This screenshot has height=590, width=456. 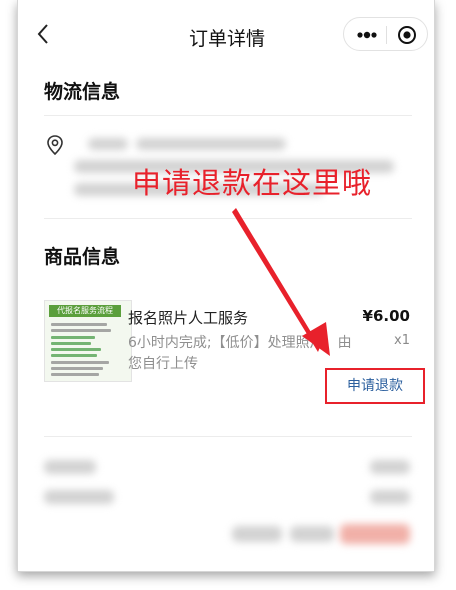 I want to click on address-recipient-blurred, so click(x=108, y=144).